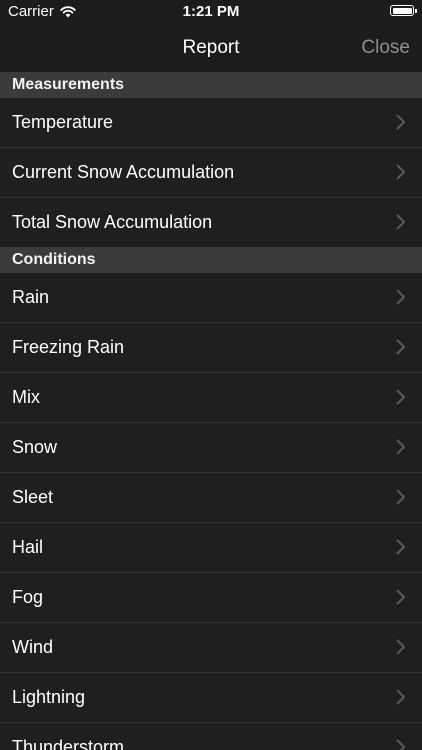  What do you see at coordinates (31, 297) in the screenshot?
I see `list-item-label: Rain` at bounding box center [31, 297].